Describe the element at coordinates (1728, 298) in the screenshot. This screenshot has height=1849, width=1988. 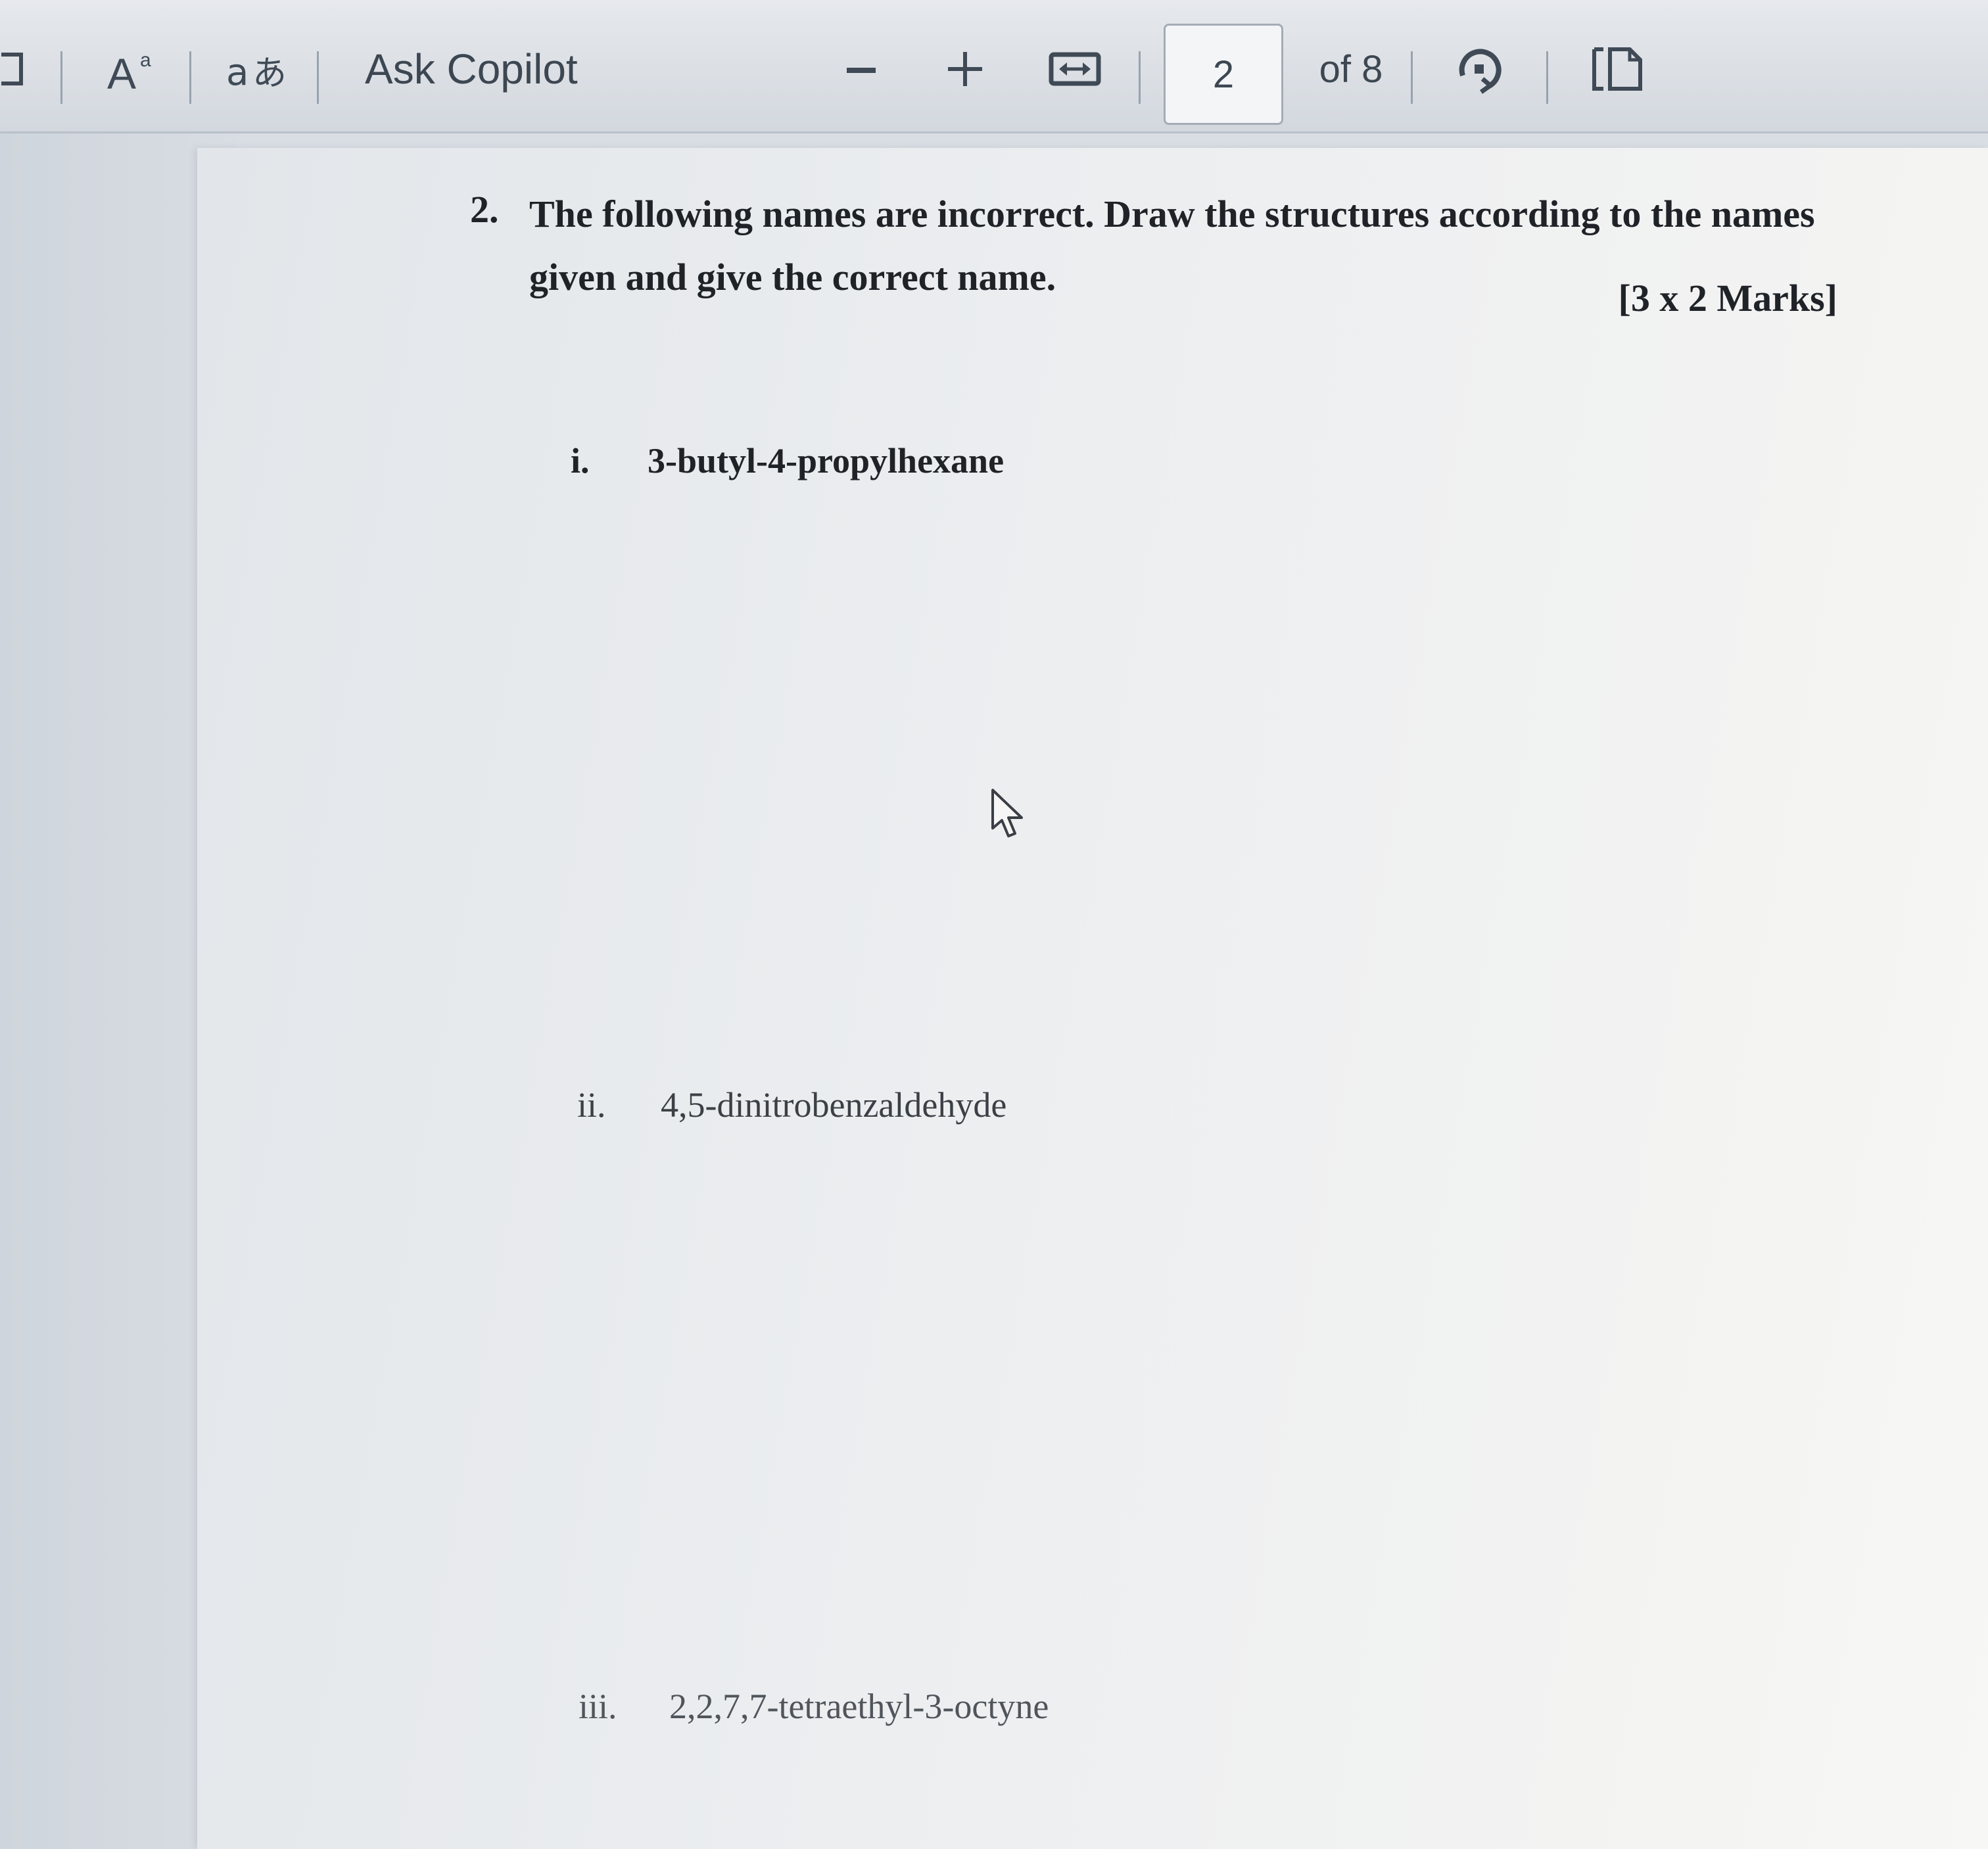
I see `marks-label: [3 x 2 Marks]` at that location.